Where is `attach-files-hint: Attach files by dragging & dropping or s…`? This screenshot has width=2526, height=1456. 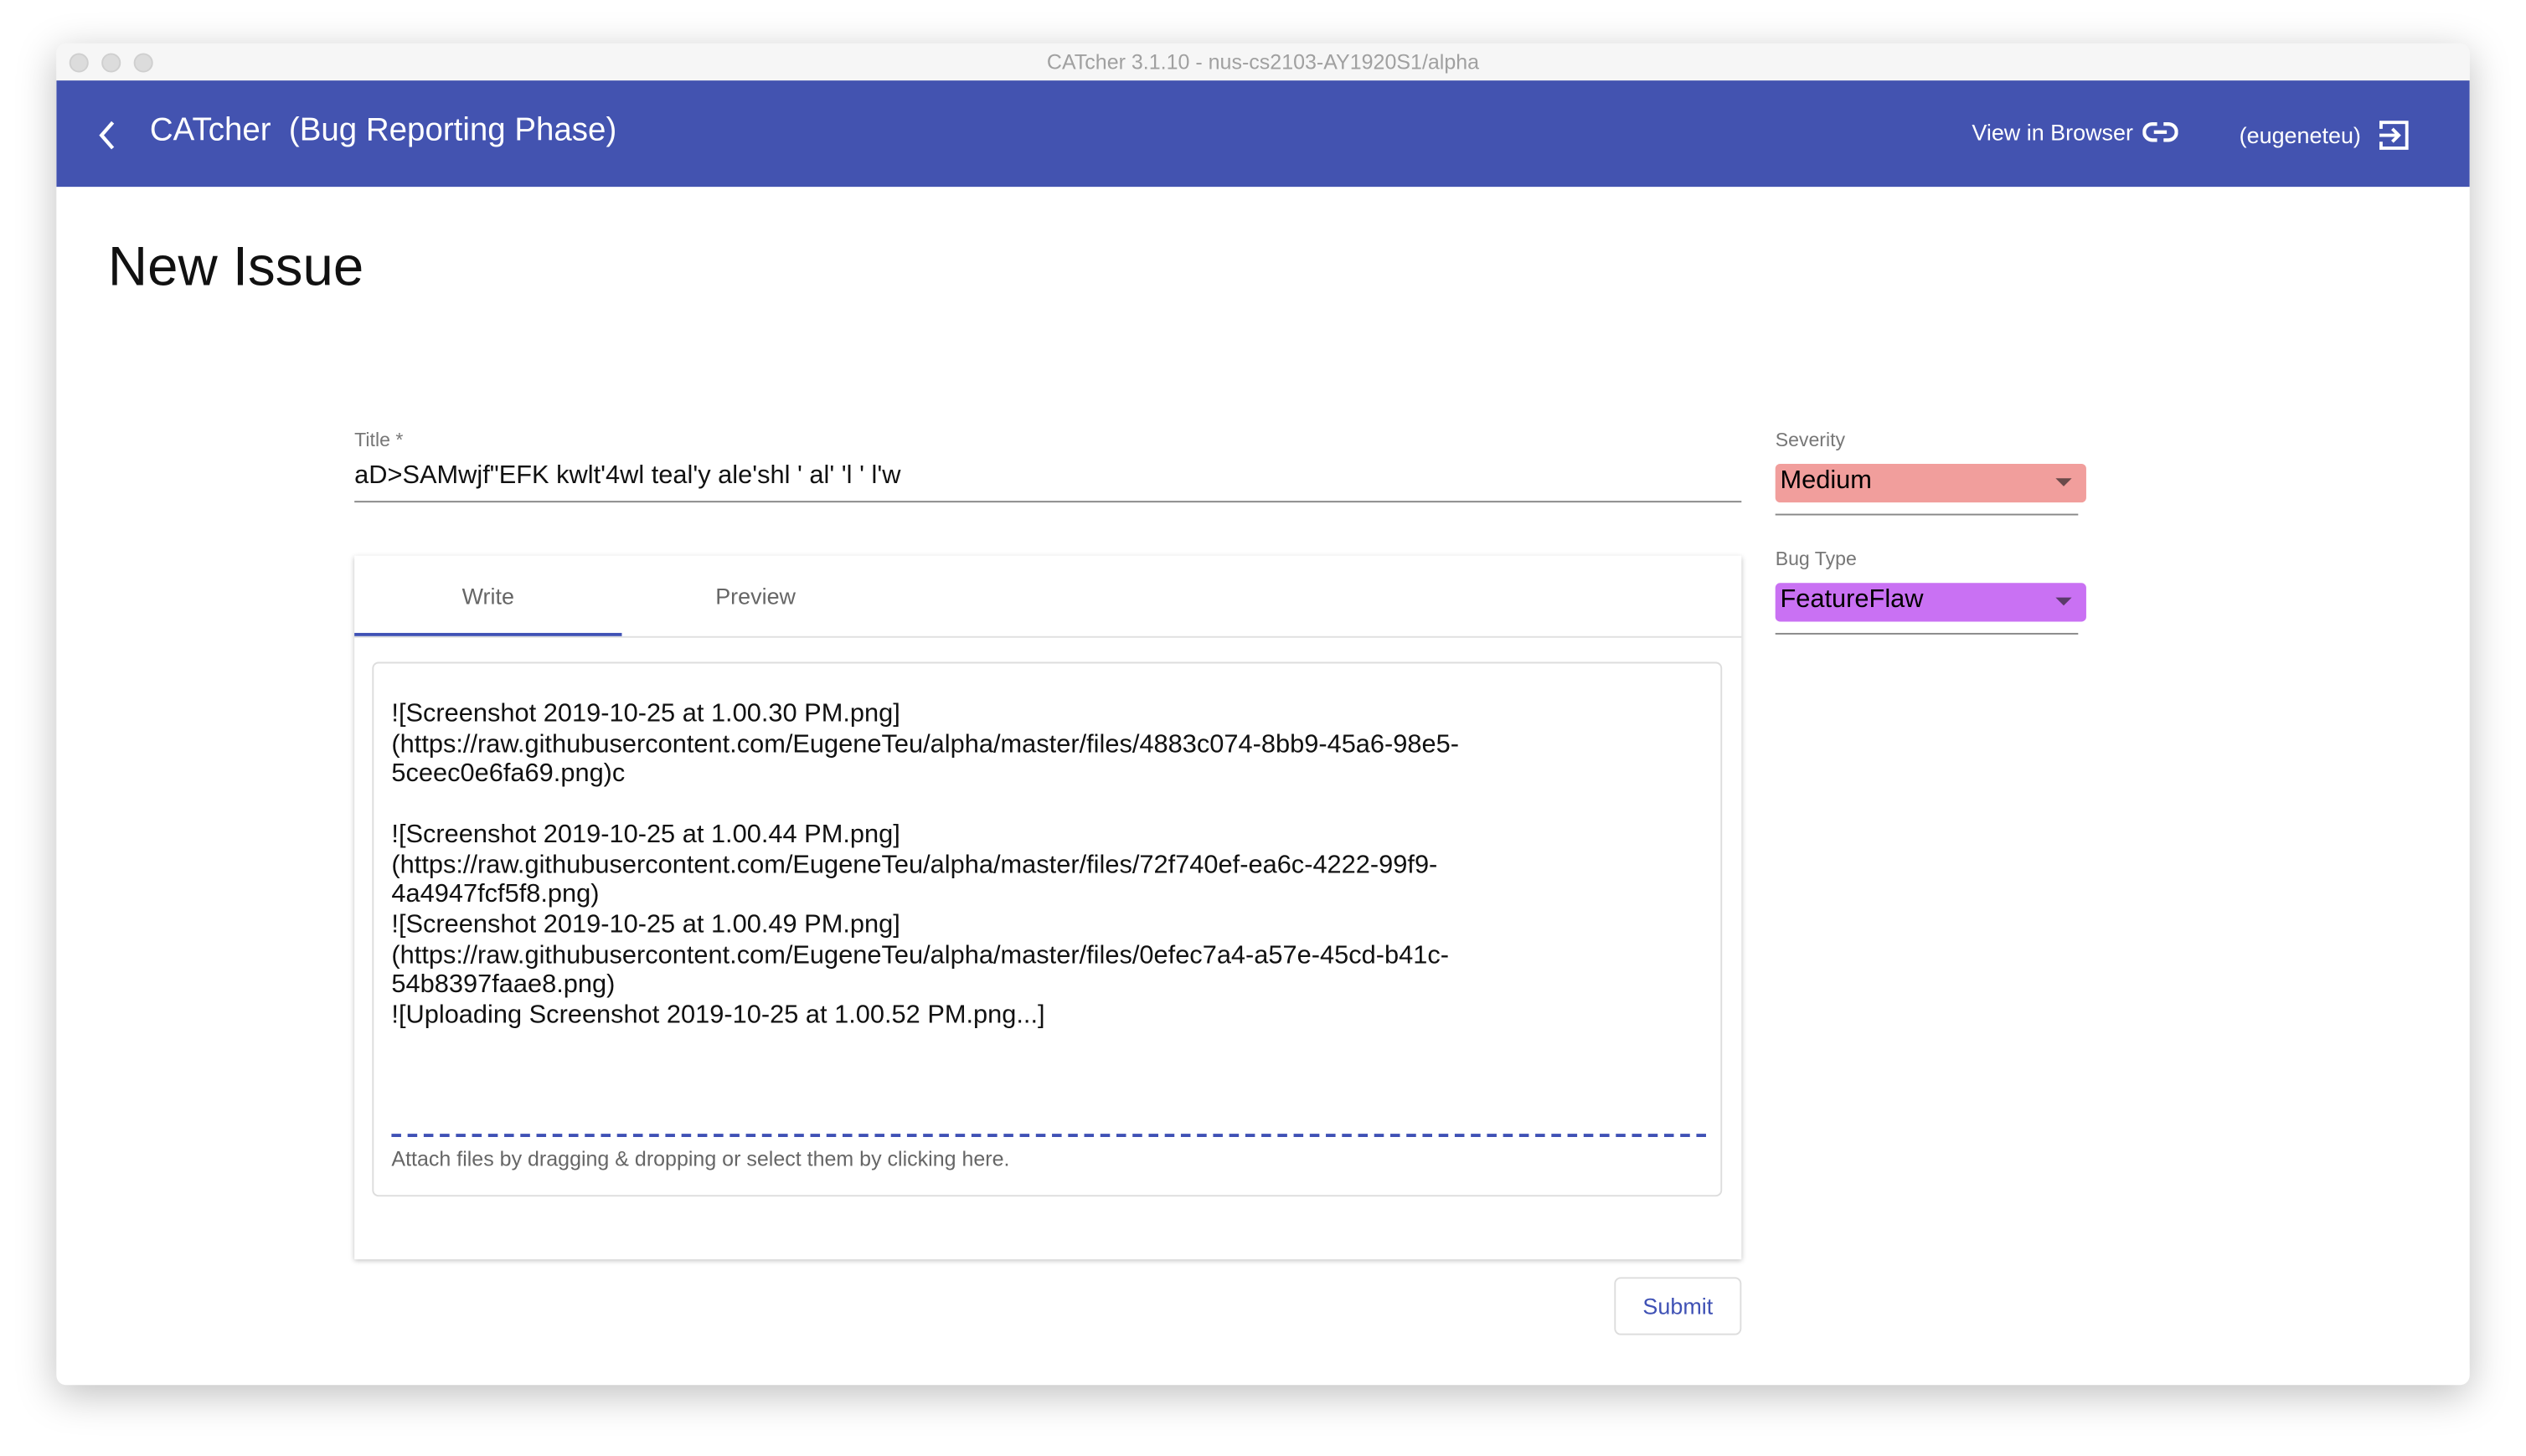 attach-files-hint: Attach files by dragging & dropping or s… is located at coordinates (700, 1159).